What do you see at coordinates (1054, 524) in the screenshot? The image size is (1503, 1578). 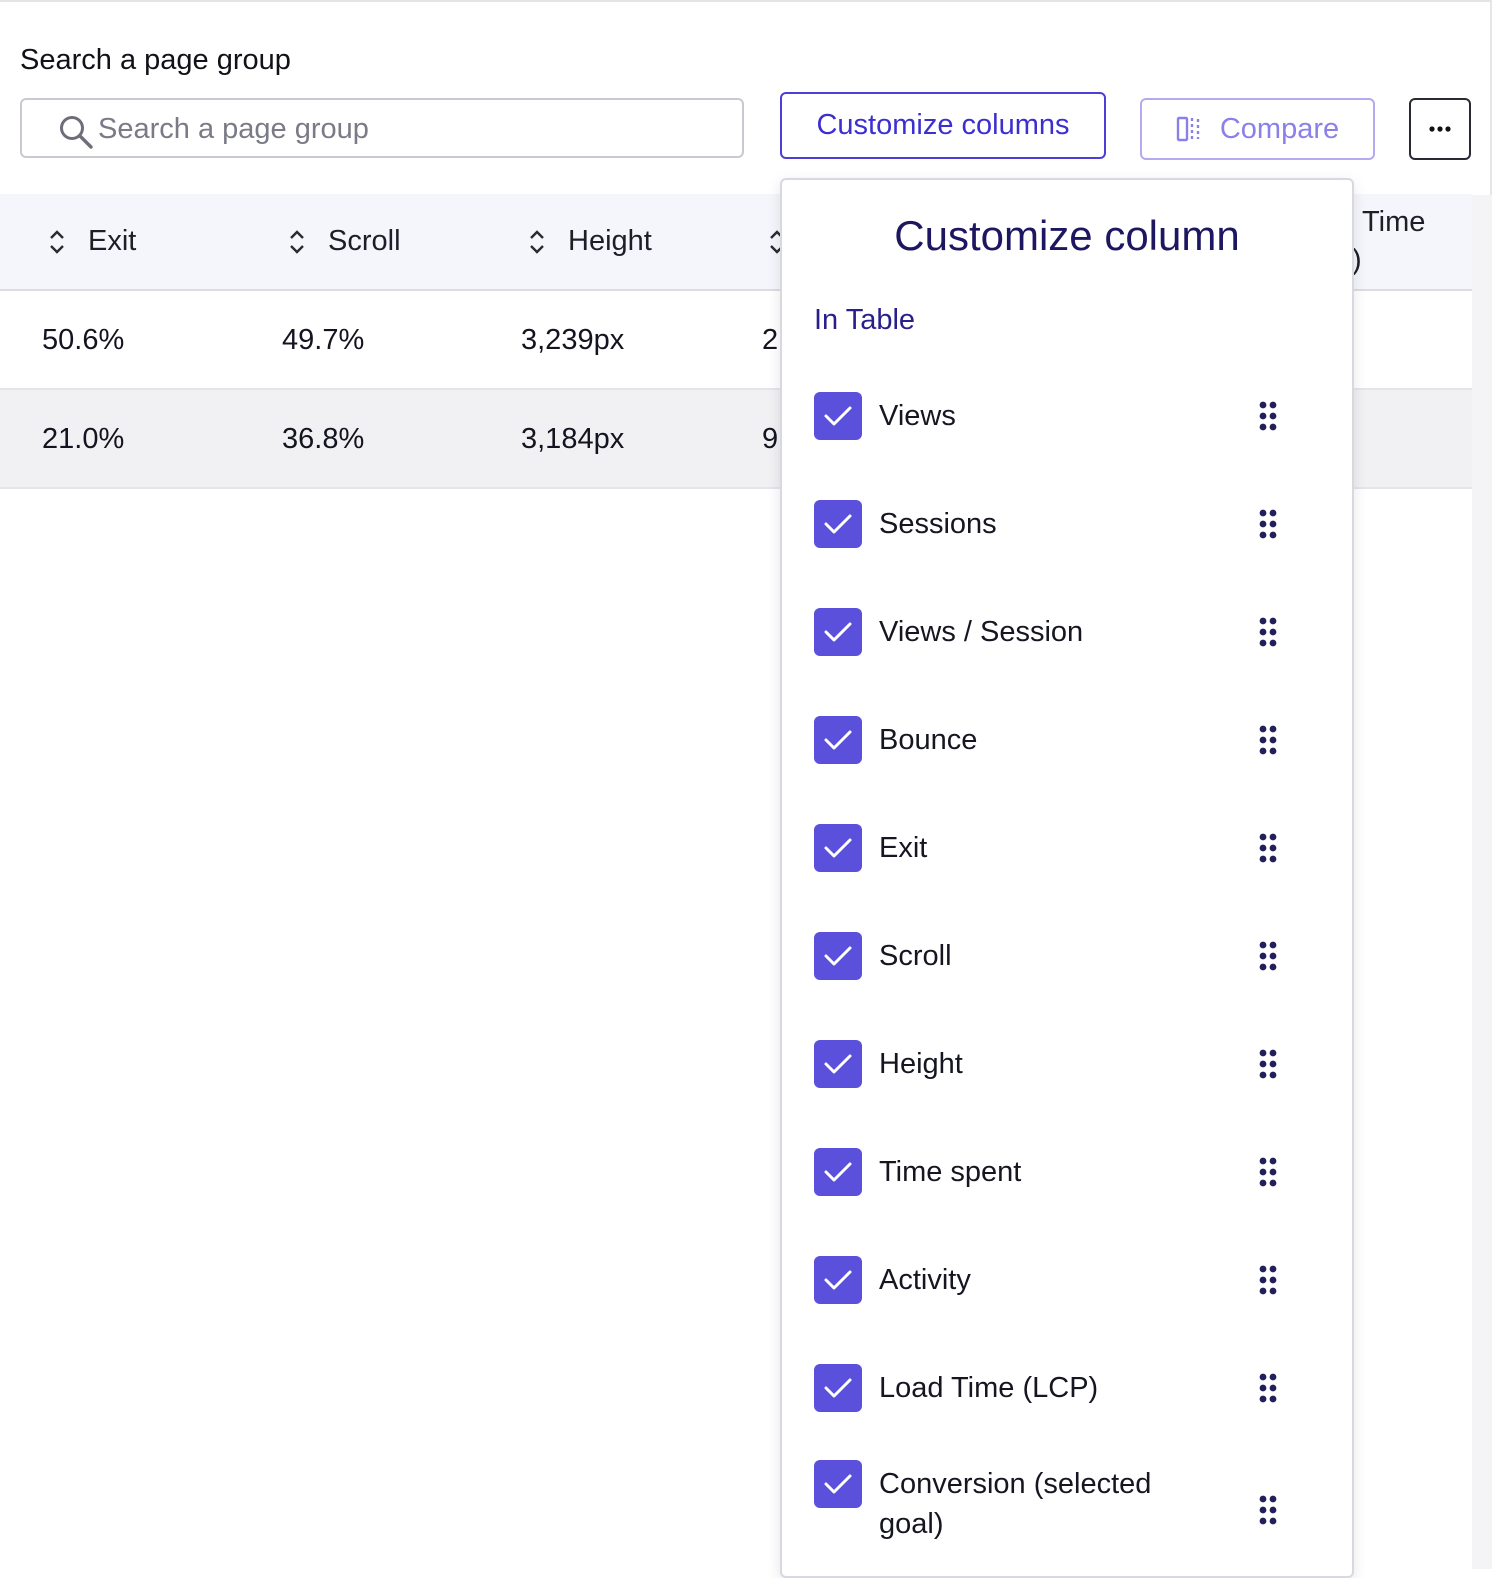 I see `column-option: Sessions` at bounding box center [1054, 524].